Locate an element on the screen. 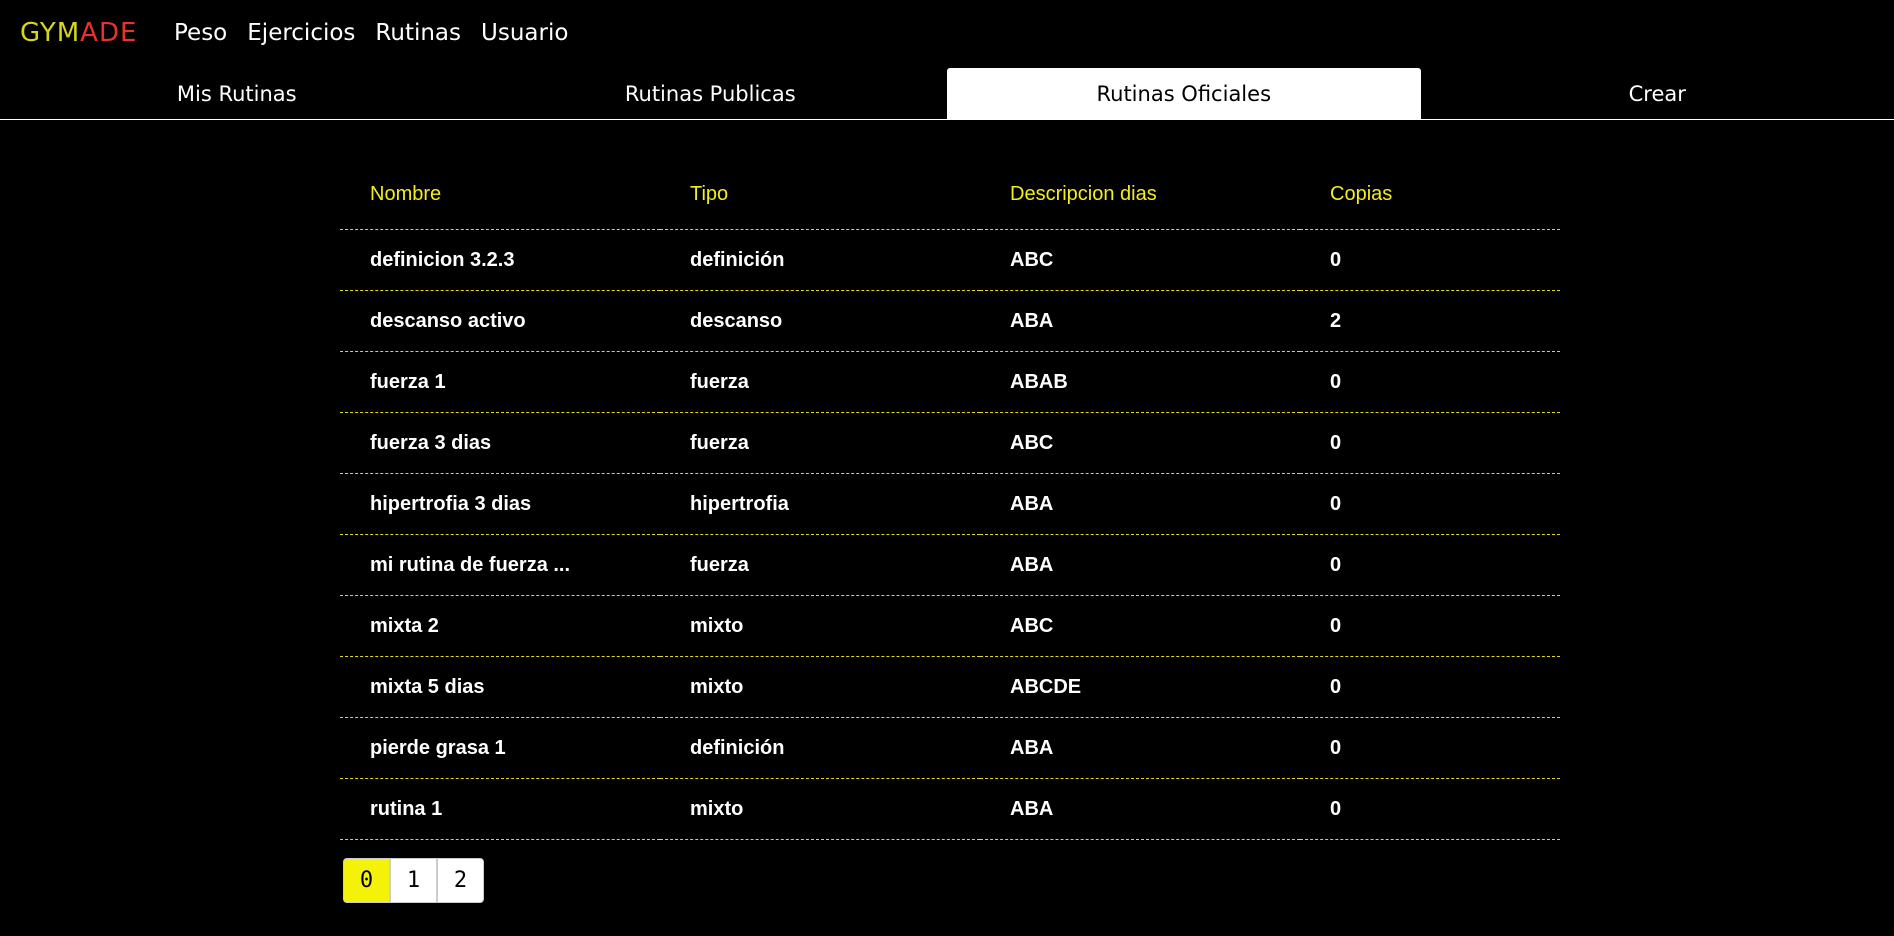 This screenshot has width=1894, height=936. tab-crear: Crear is located at coordinates (1657, 93).